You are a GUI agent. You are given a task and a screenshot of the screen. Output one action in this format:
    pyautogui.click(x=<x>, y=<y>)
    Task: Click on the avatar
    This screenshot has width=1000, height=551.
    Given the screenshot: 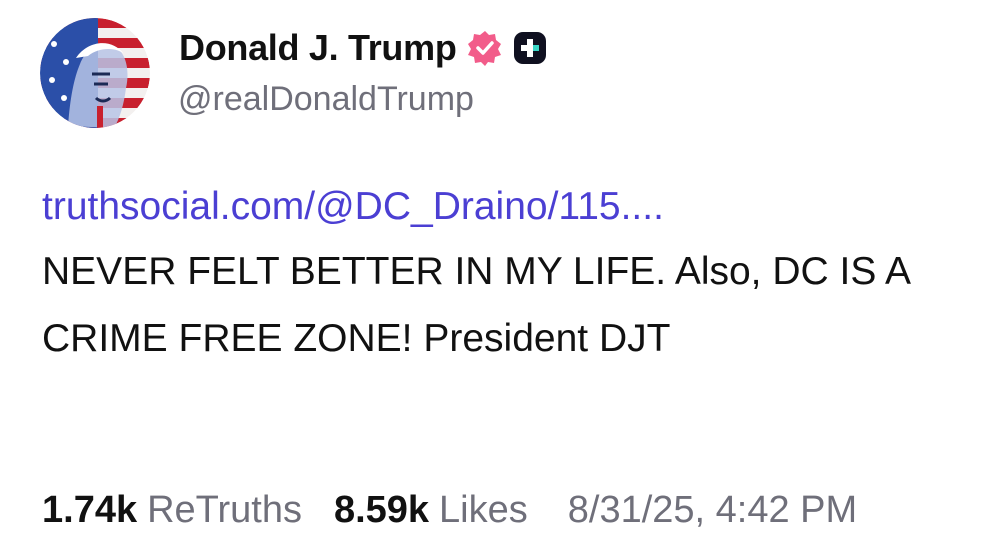 What is the action you would take?
    pyautogui.click(x=95, y=73)
    